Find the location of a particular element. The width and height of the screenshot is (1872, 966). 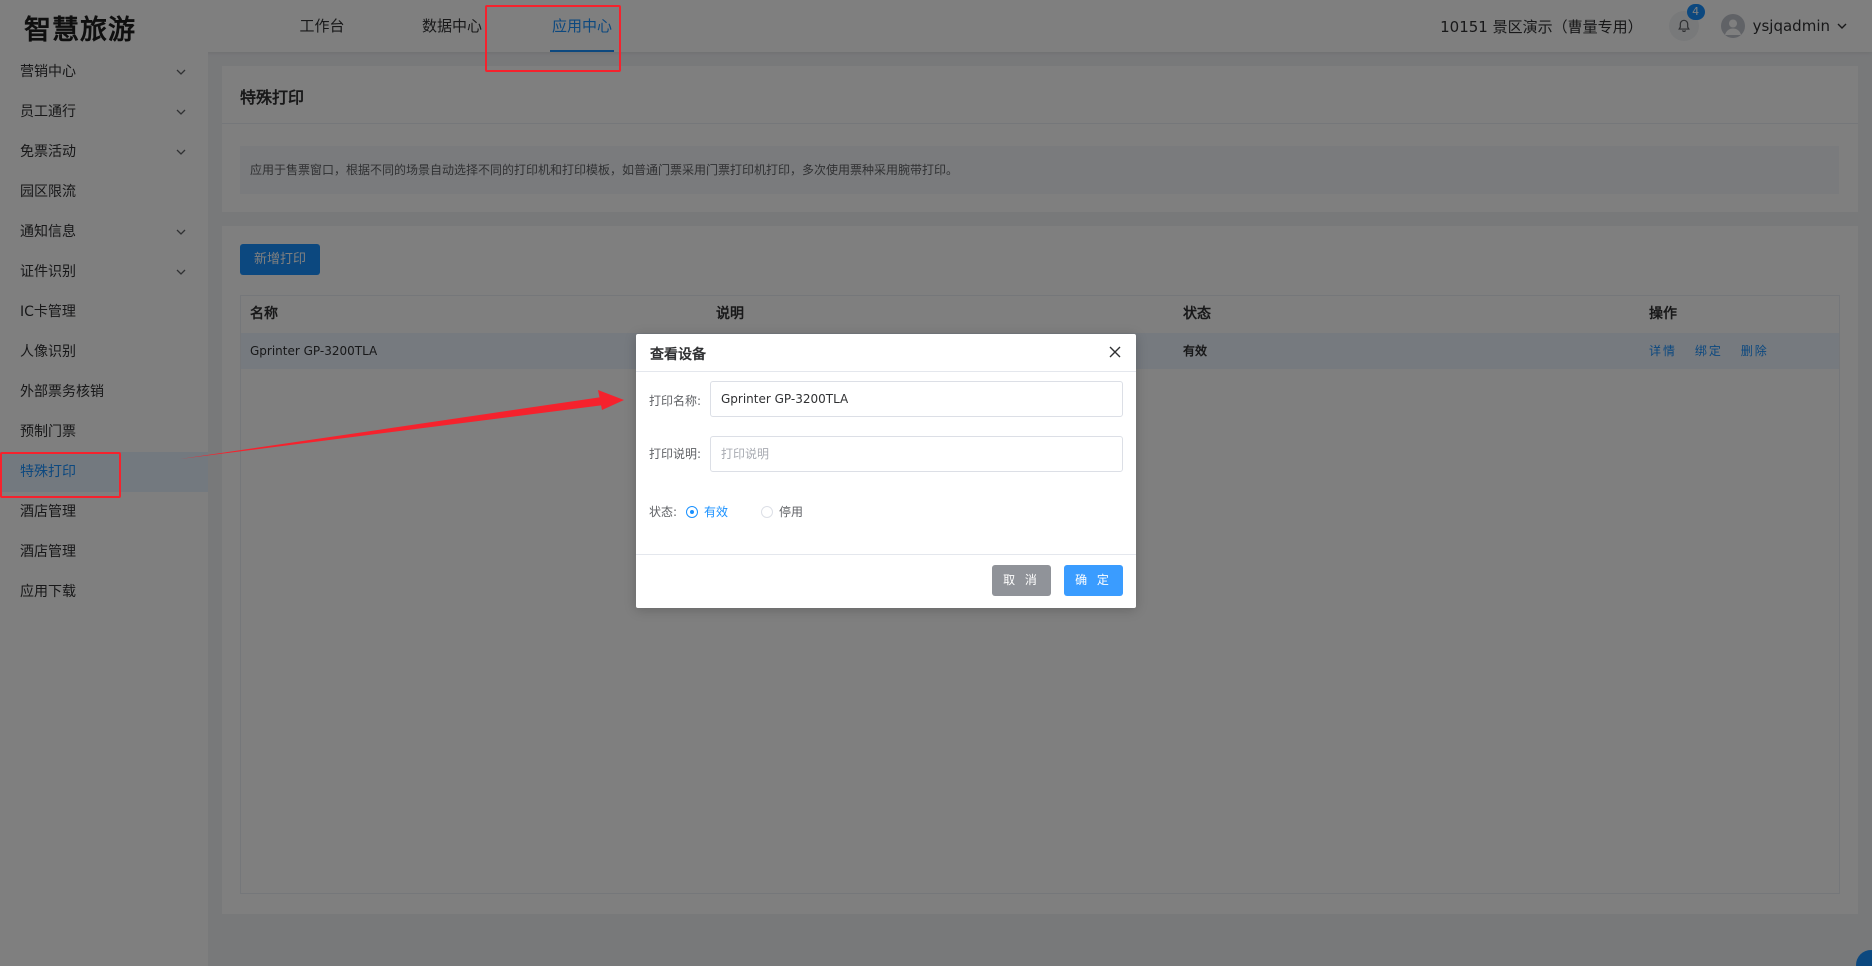

print-desc-input: 打印说明 is located at coordinates (916, 454).